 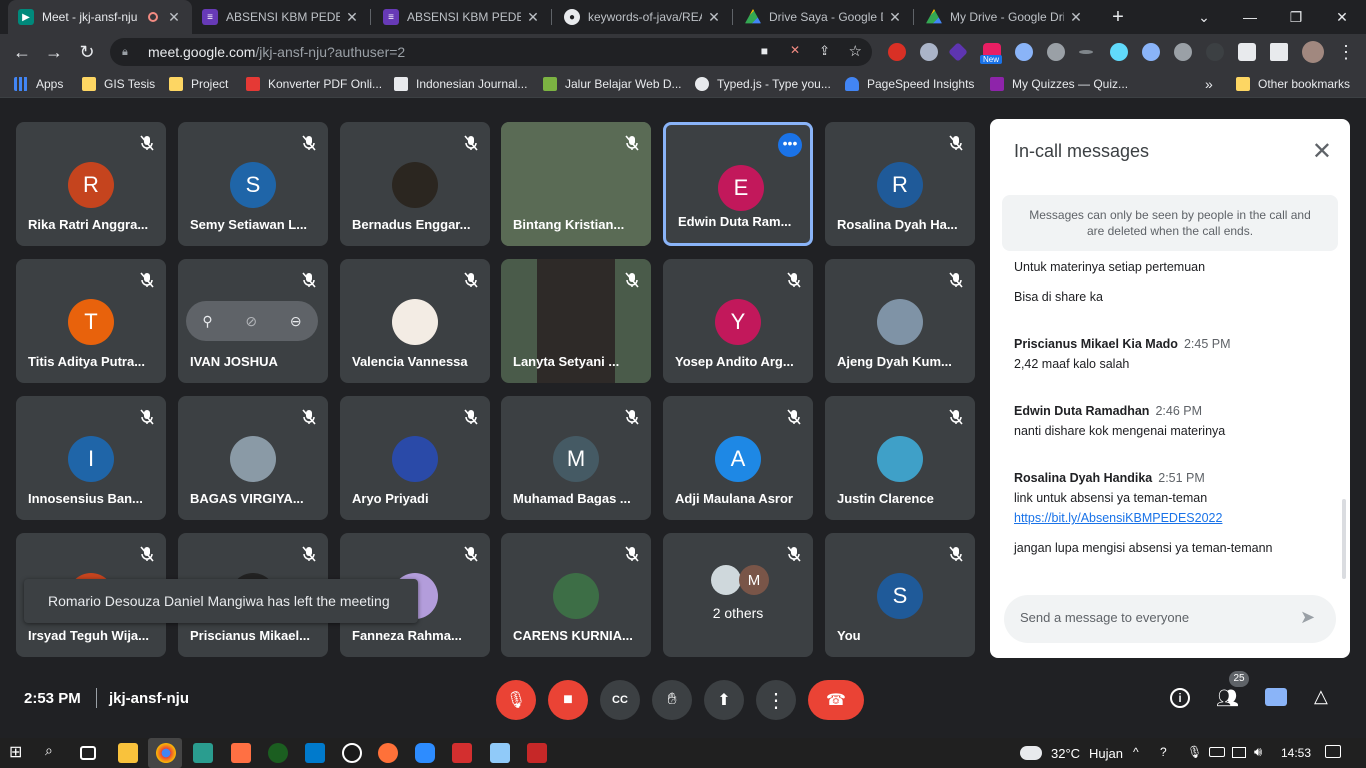 What do you see at coordinates (1031, 753) in the screenshot?
I see `weather-cloud-icon` at bounding box center [1031, 753].